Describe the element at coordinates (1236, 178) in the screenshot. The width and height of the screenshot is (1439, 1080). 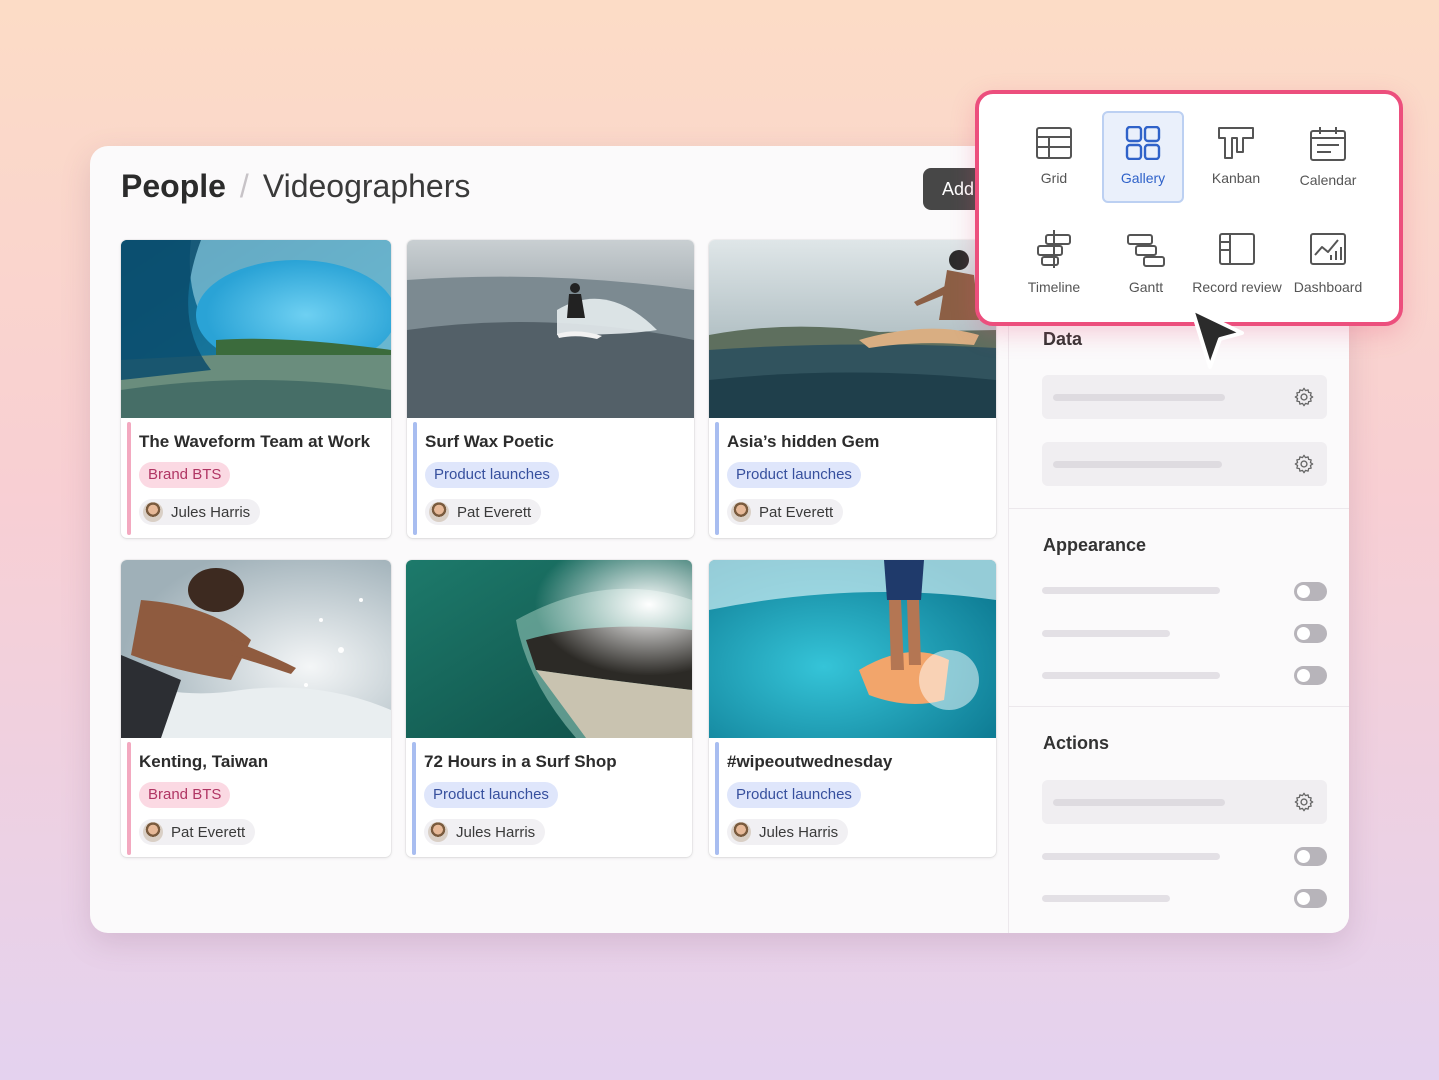
I see `view-label: Kanban` at that location.